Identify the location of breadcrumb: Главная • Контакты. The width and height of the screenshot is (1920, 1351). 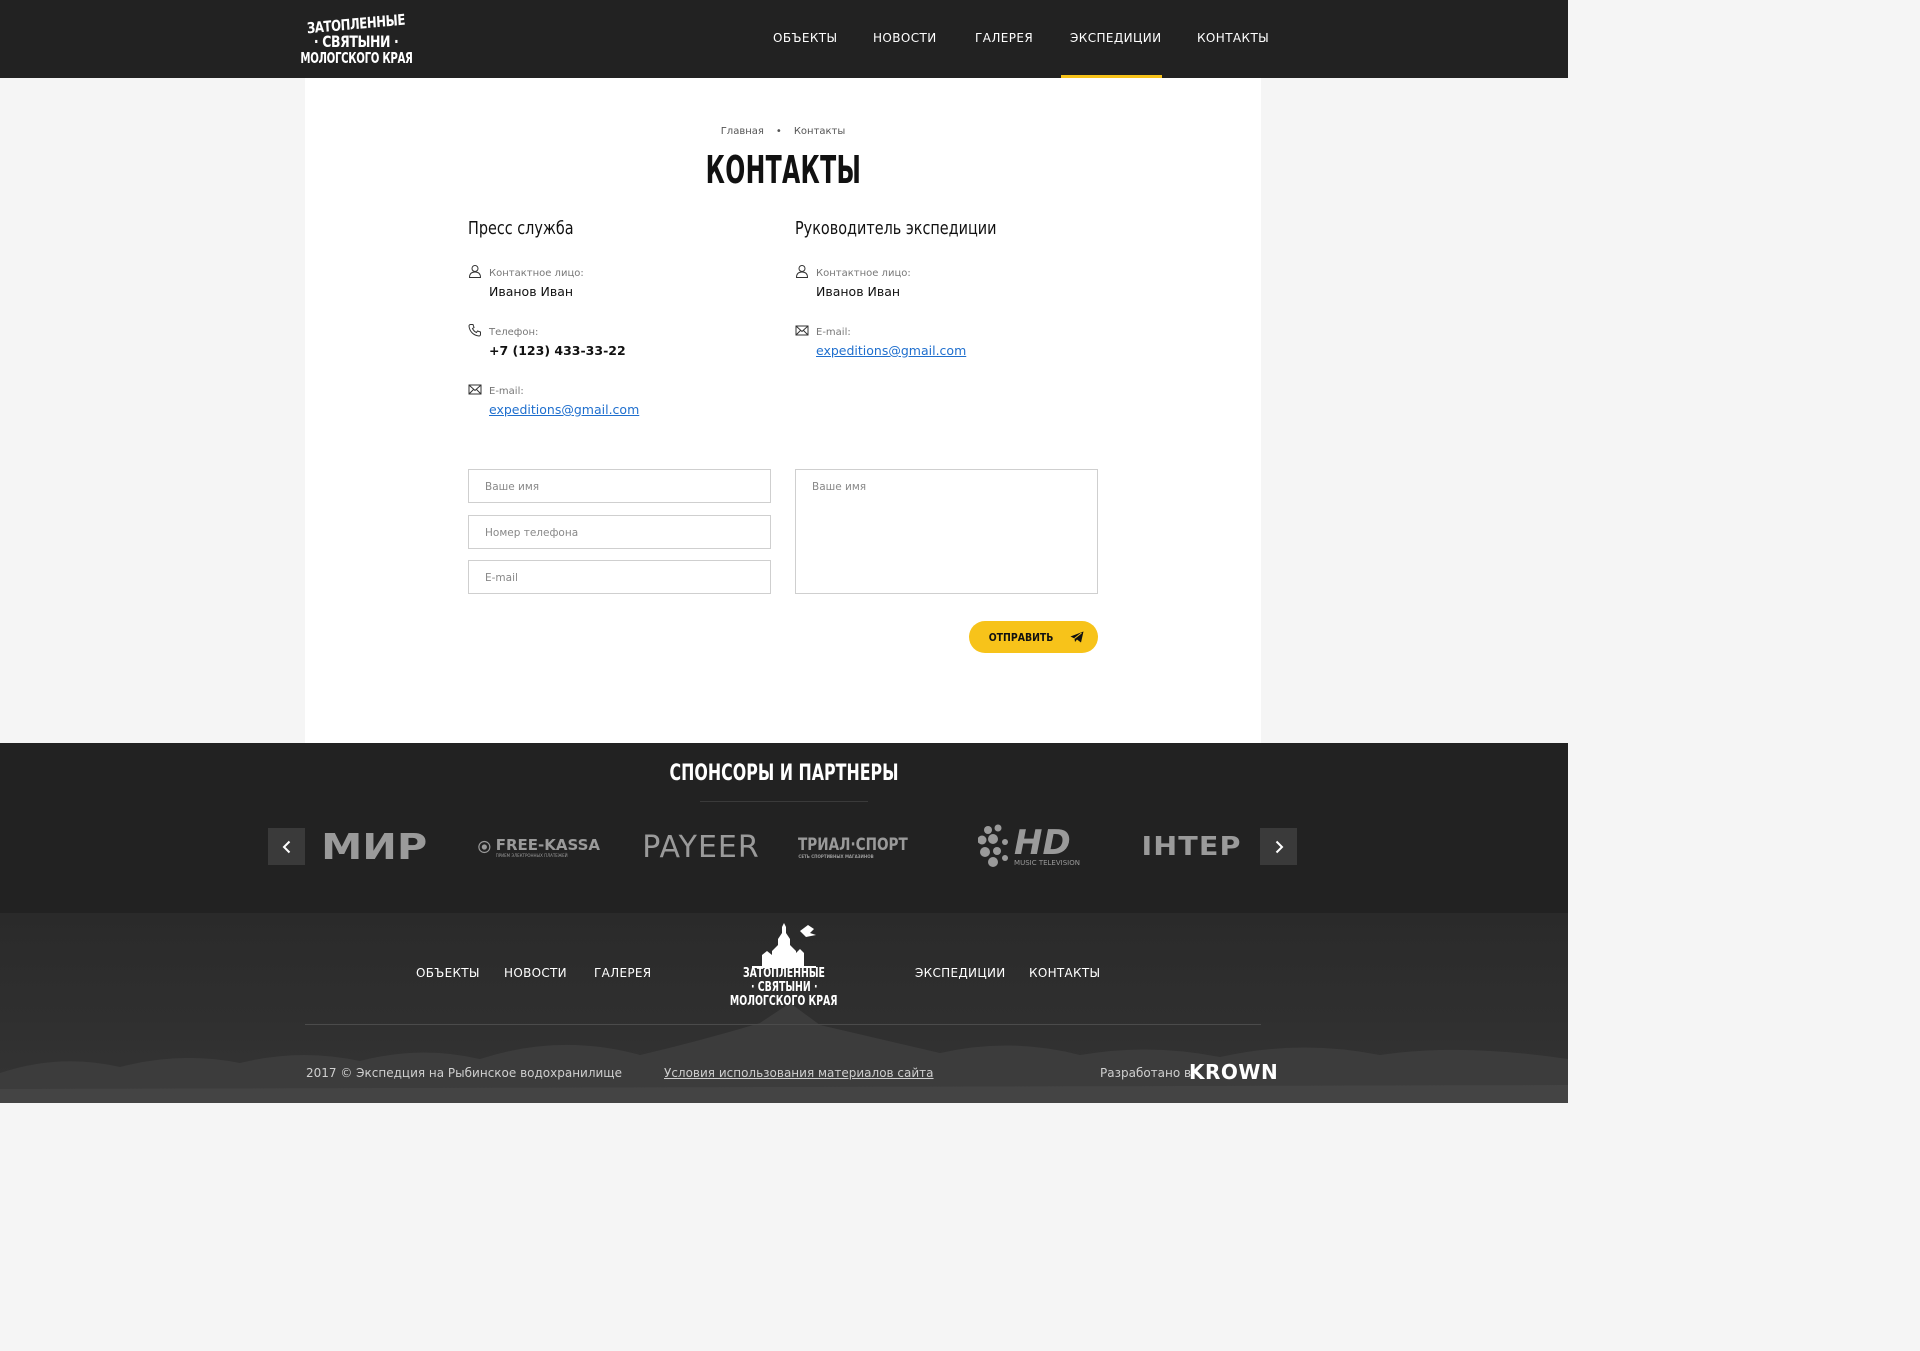
(783, 131).